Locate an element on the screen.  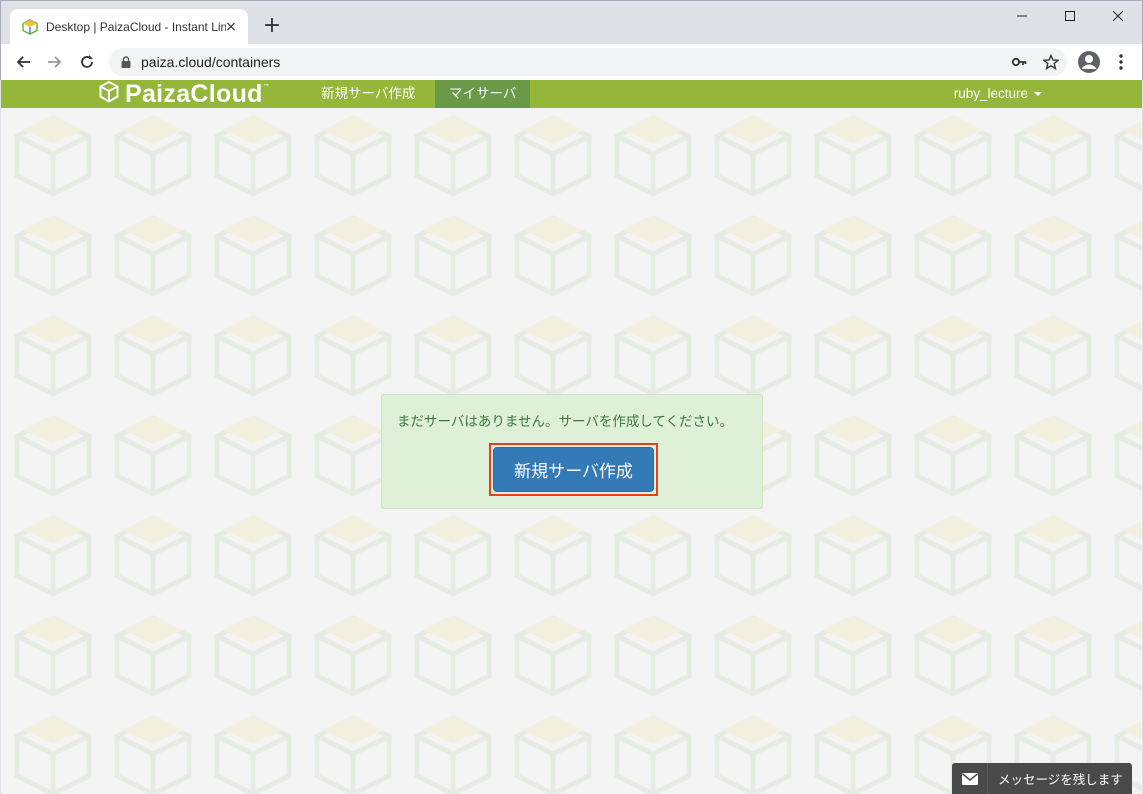
user-menu: ruby_lecture is located at coordinates (998, 94).